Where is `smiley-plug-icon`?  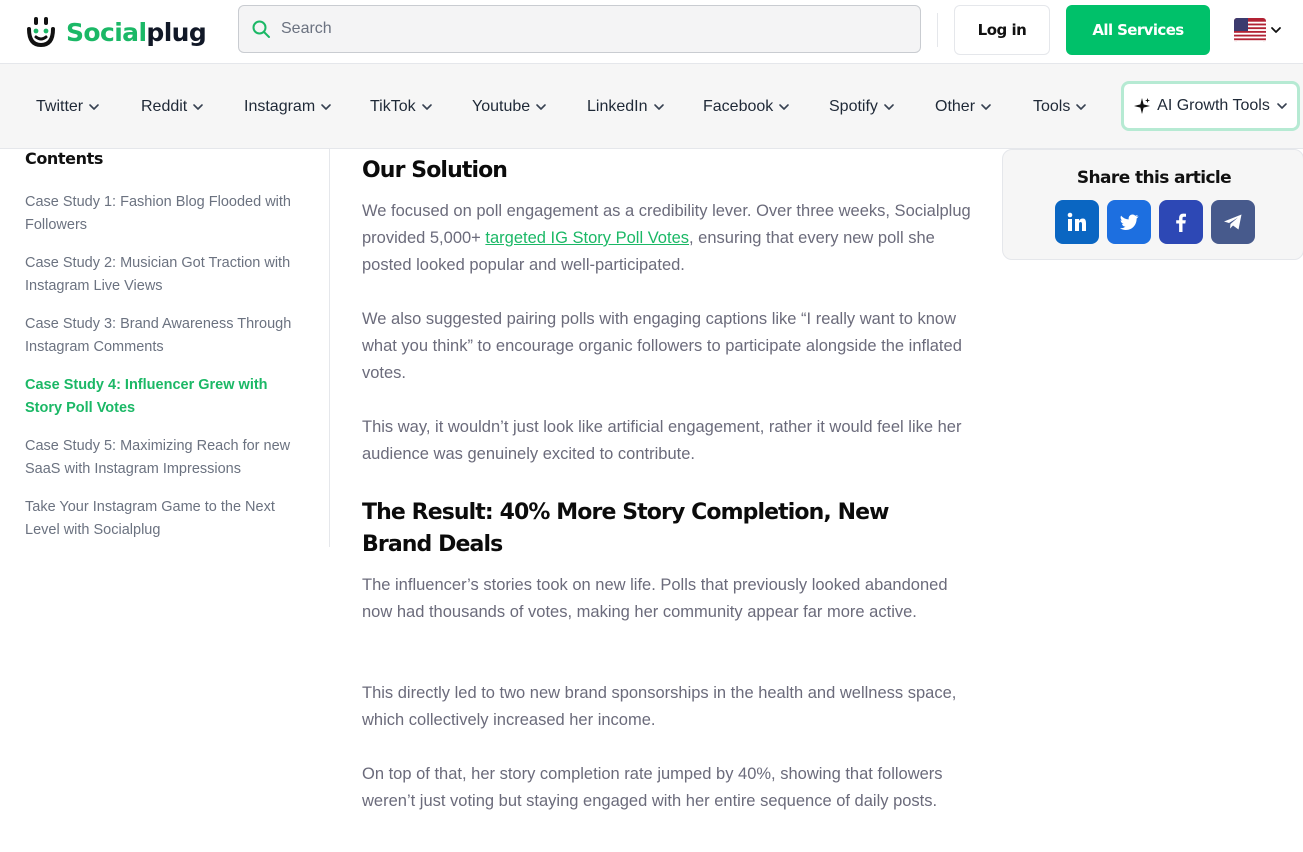
smiley-plug-icon is located at coordinates (41, 32).